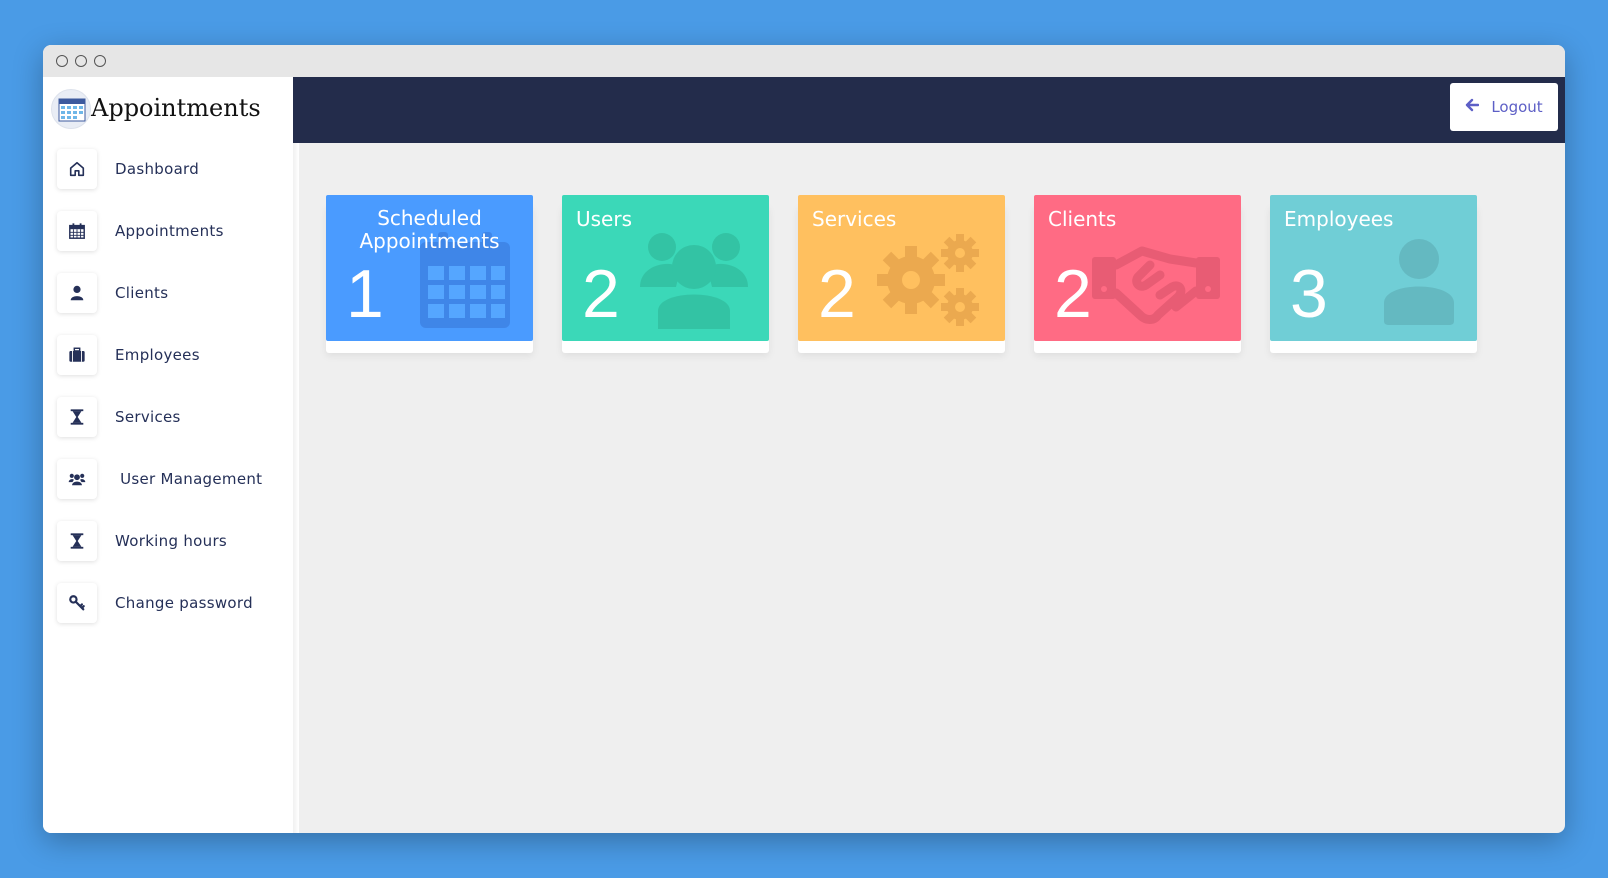 This screenshot has width=1608, height=878. I want to click on sidebar-item-label: Services, so click(148, 417).